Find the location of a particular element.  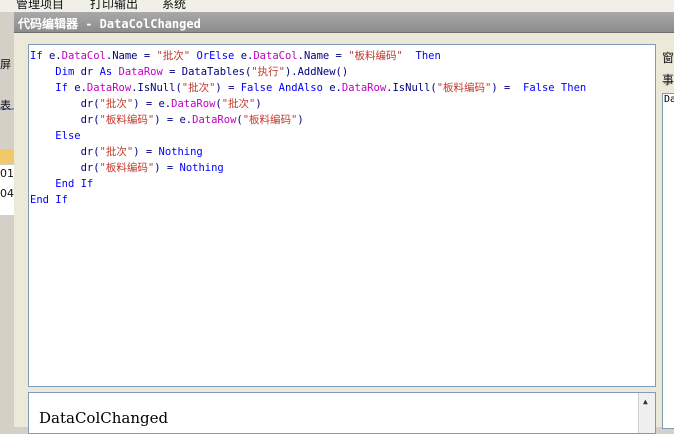

code-token: False Then is located at coordinates (555, 88).